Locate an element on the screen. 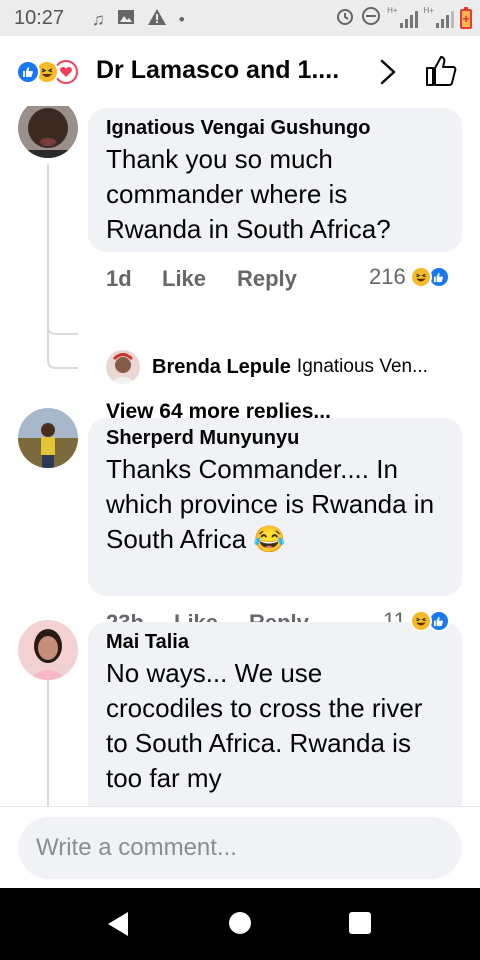 This screenshot has height=960, width=480. reaction-count: 216 is located at coordinates (409, 277).